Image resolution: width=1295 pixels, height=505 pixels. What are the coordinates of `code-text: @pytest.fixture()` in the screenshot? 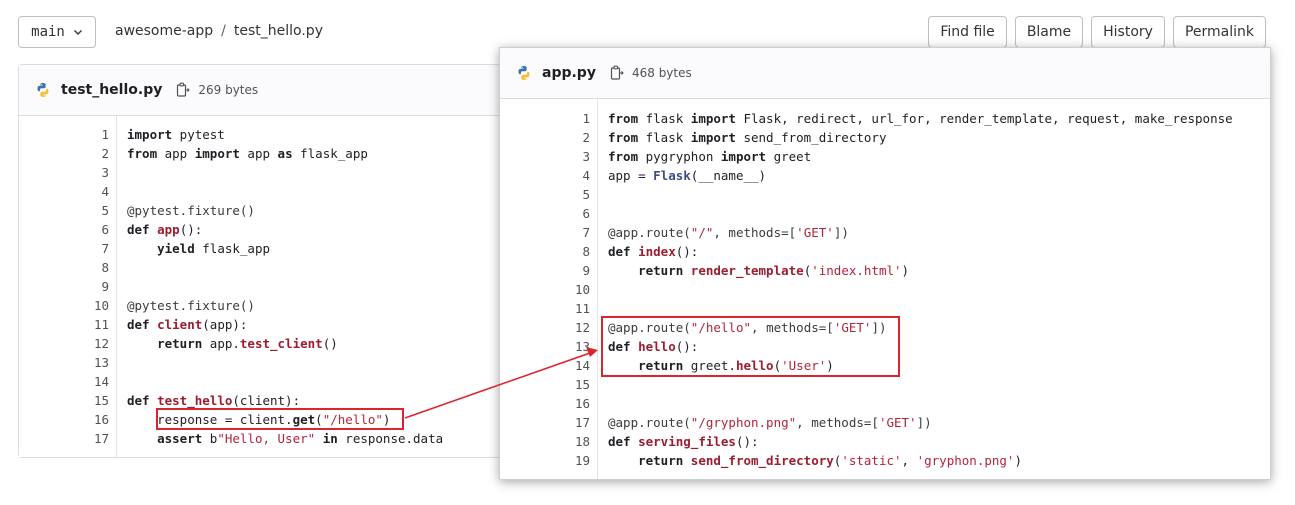 It's located at (191, 305).